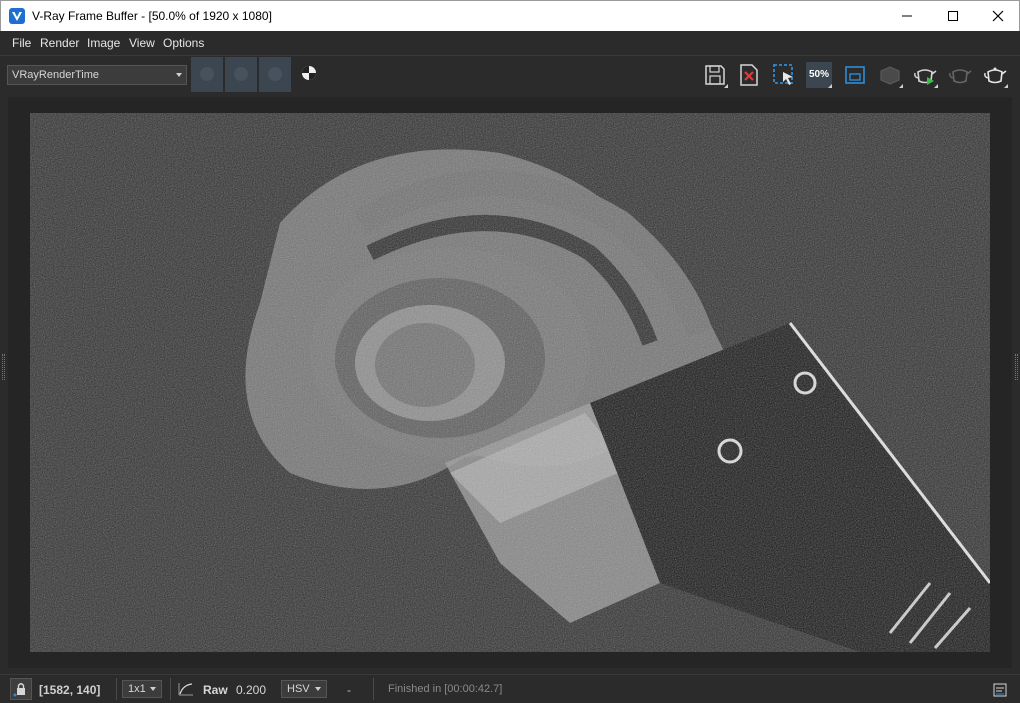 This screenshot has width=1020, height=703. I want to click on raw-value: 0.200, so click(251, 690).